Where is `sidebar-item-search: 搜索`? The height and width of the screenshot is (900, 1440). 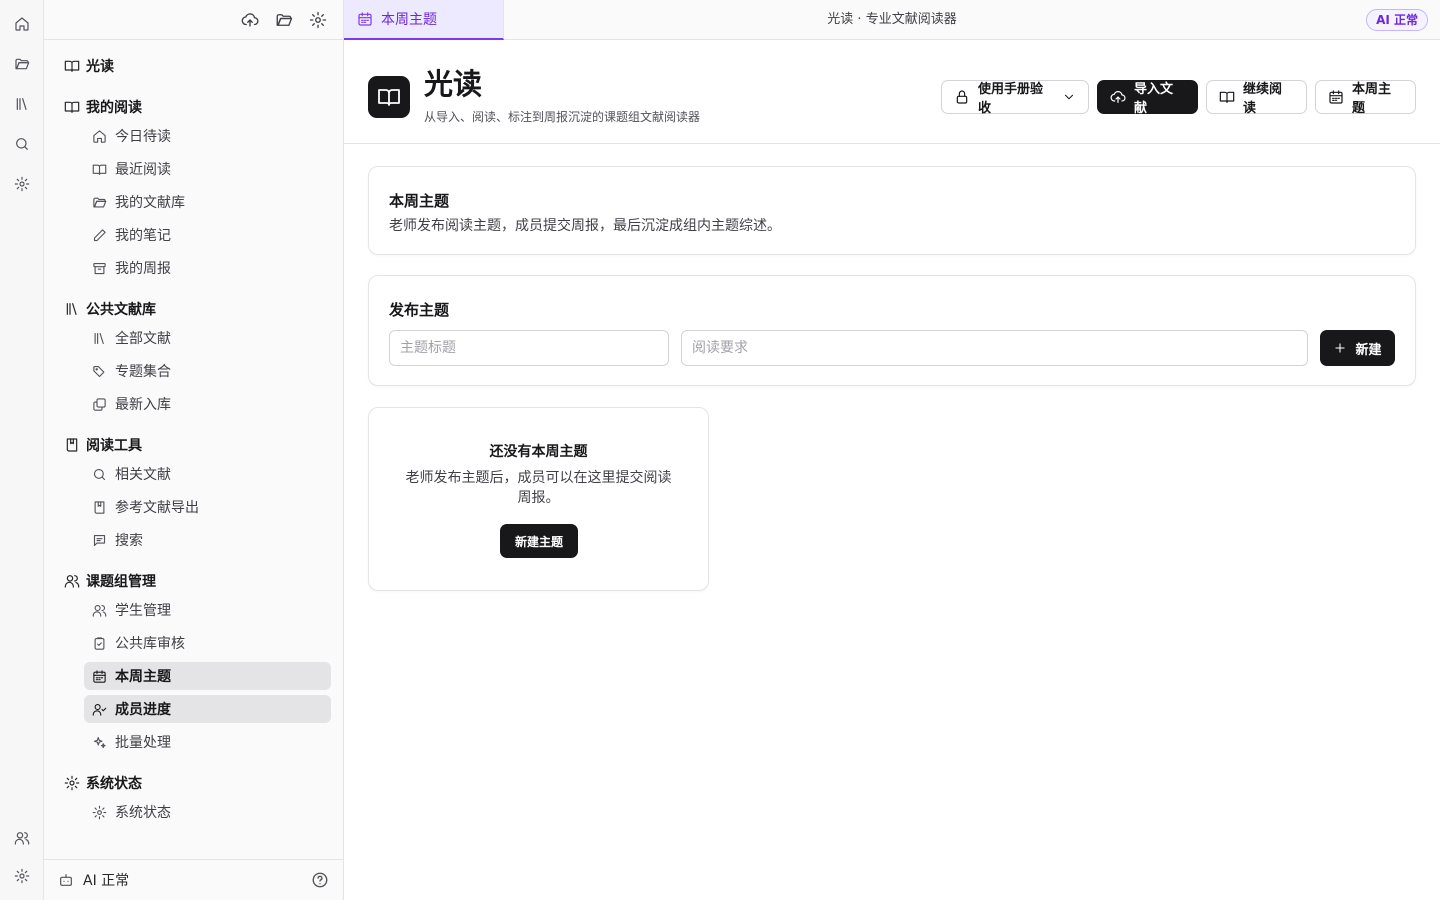 sidebar-item-search: 搜索 is located at coordinates (207, 540).